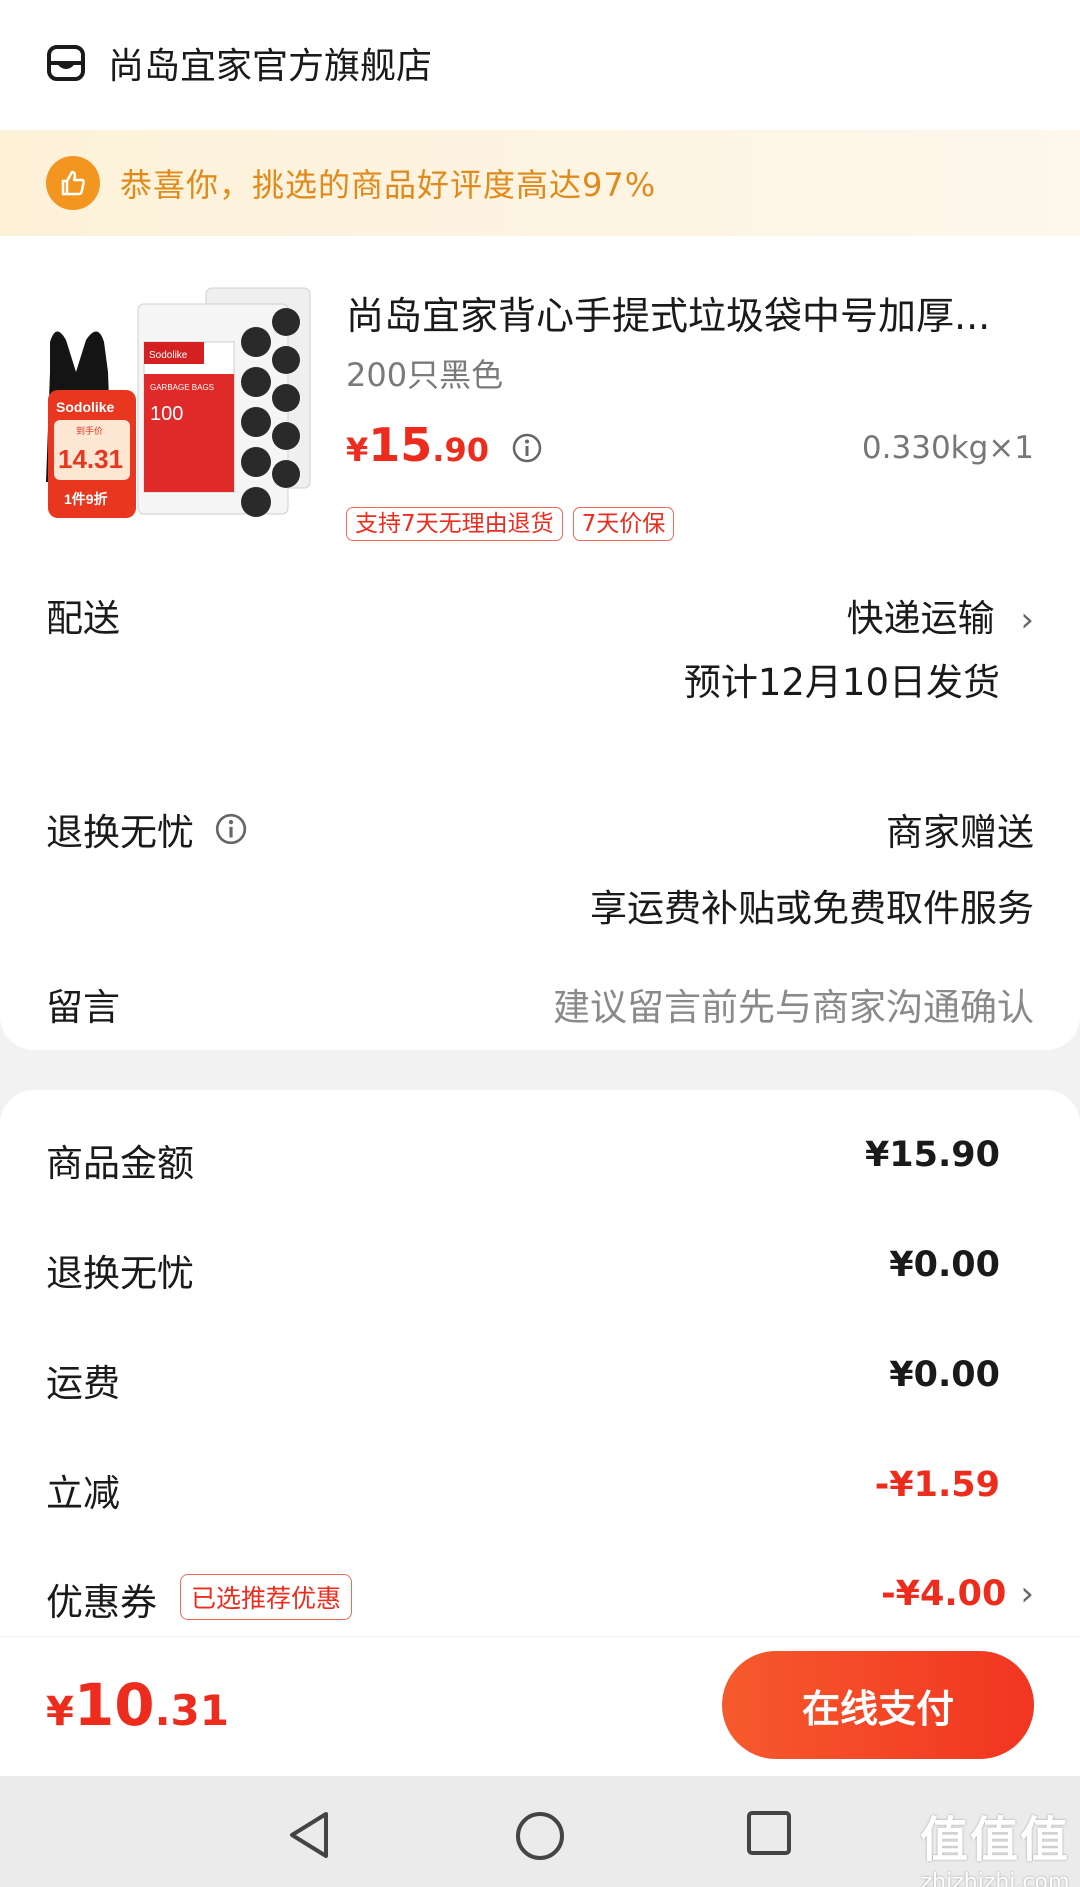  What do you see at coordinates (73, 183) in the screenshot?
I see `thumbs-up-icon` at bounding box center [73, 183].